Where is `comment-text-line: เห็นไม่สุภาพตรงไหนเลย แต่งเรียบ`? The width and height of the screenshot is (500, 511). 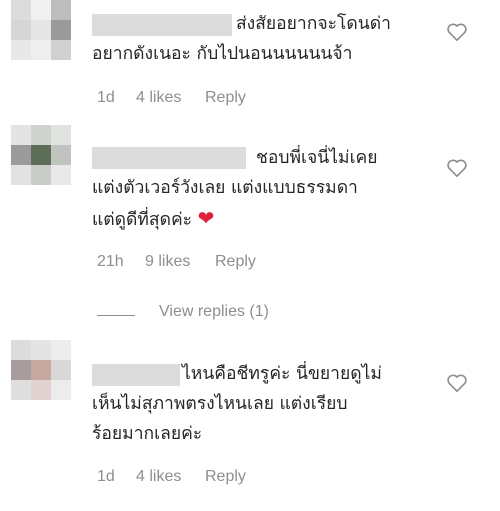
comment-text-line: เห็นไม่สุภาพตรงไหนเลย แต่งเรียบ is located at coordinates (220, 404).